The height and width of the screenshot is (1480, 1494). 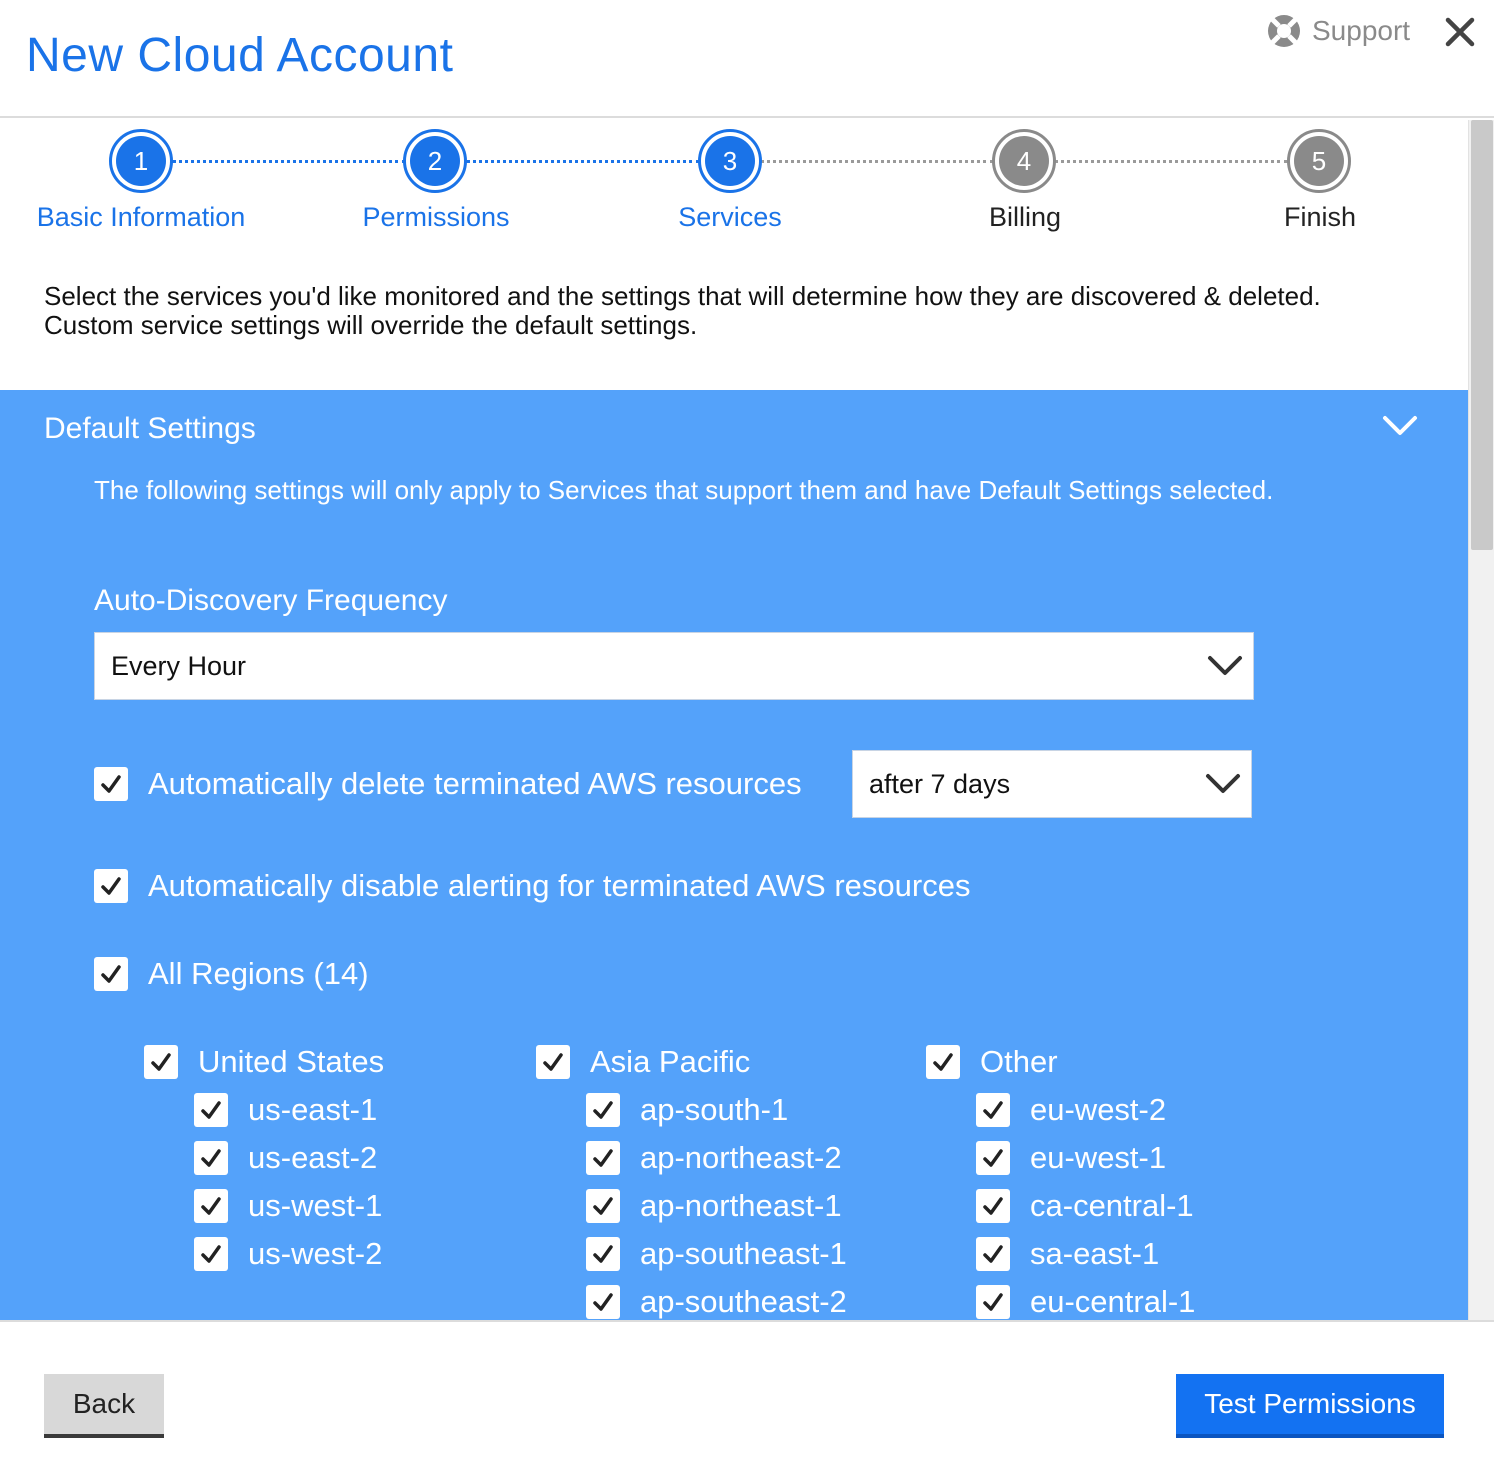 I want to click on region-eu-central-1: eu-central-1, so click(x=1085, y=1302).